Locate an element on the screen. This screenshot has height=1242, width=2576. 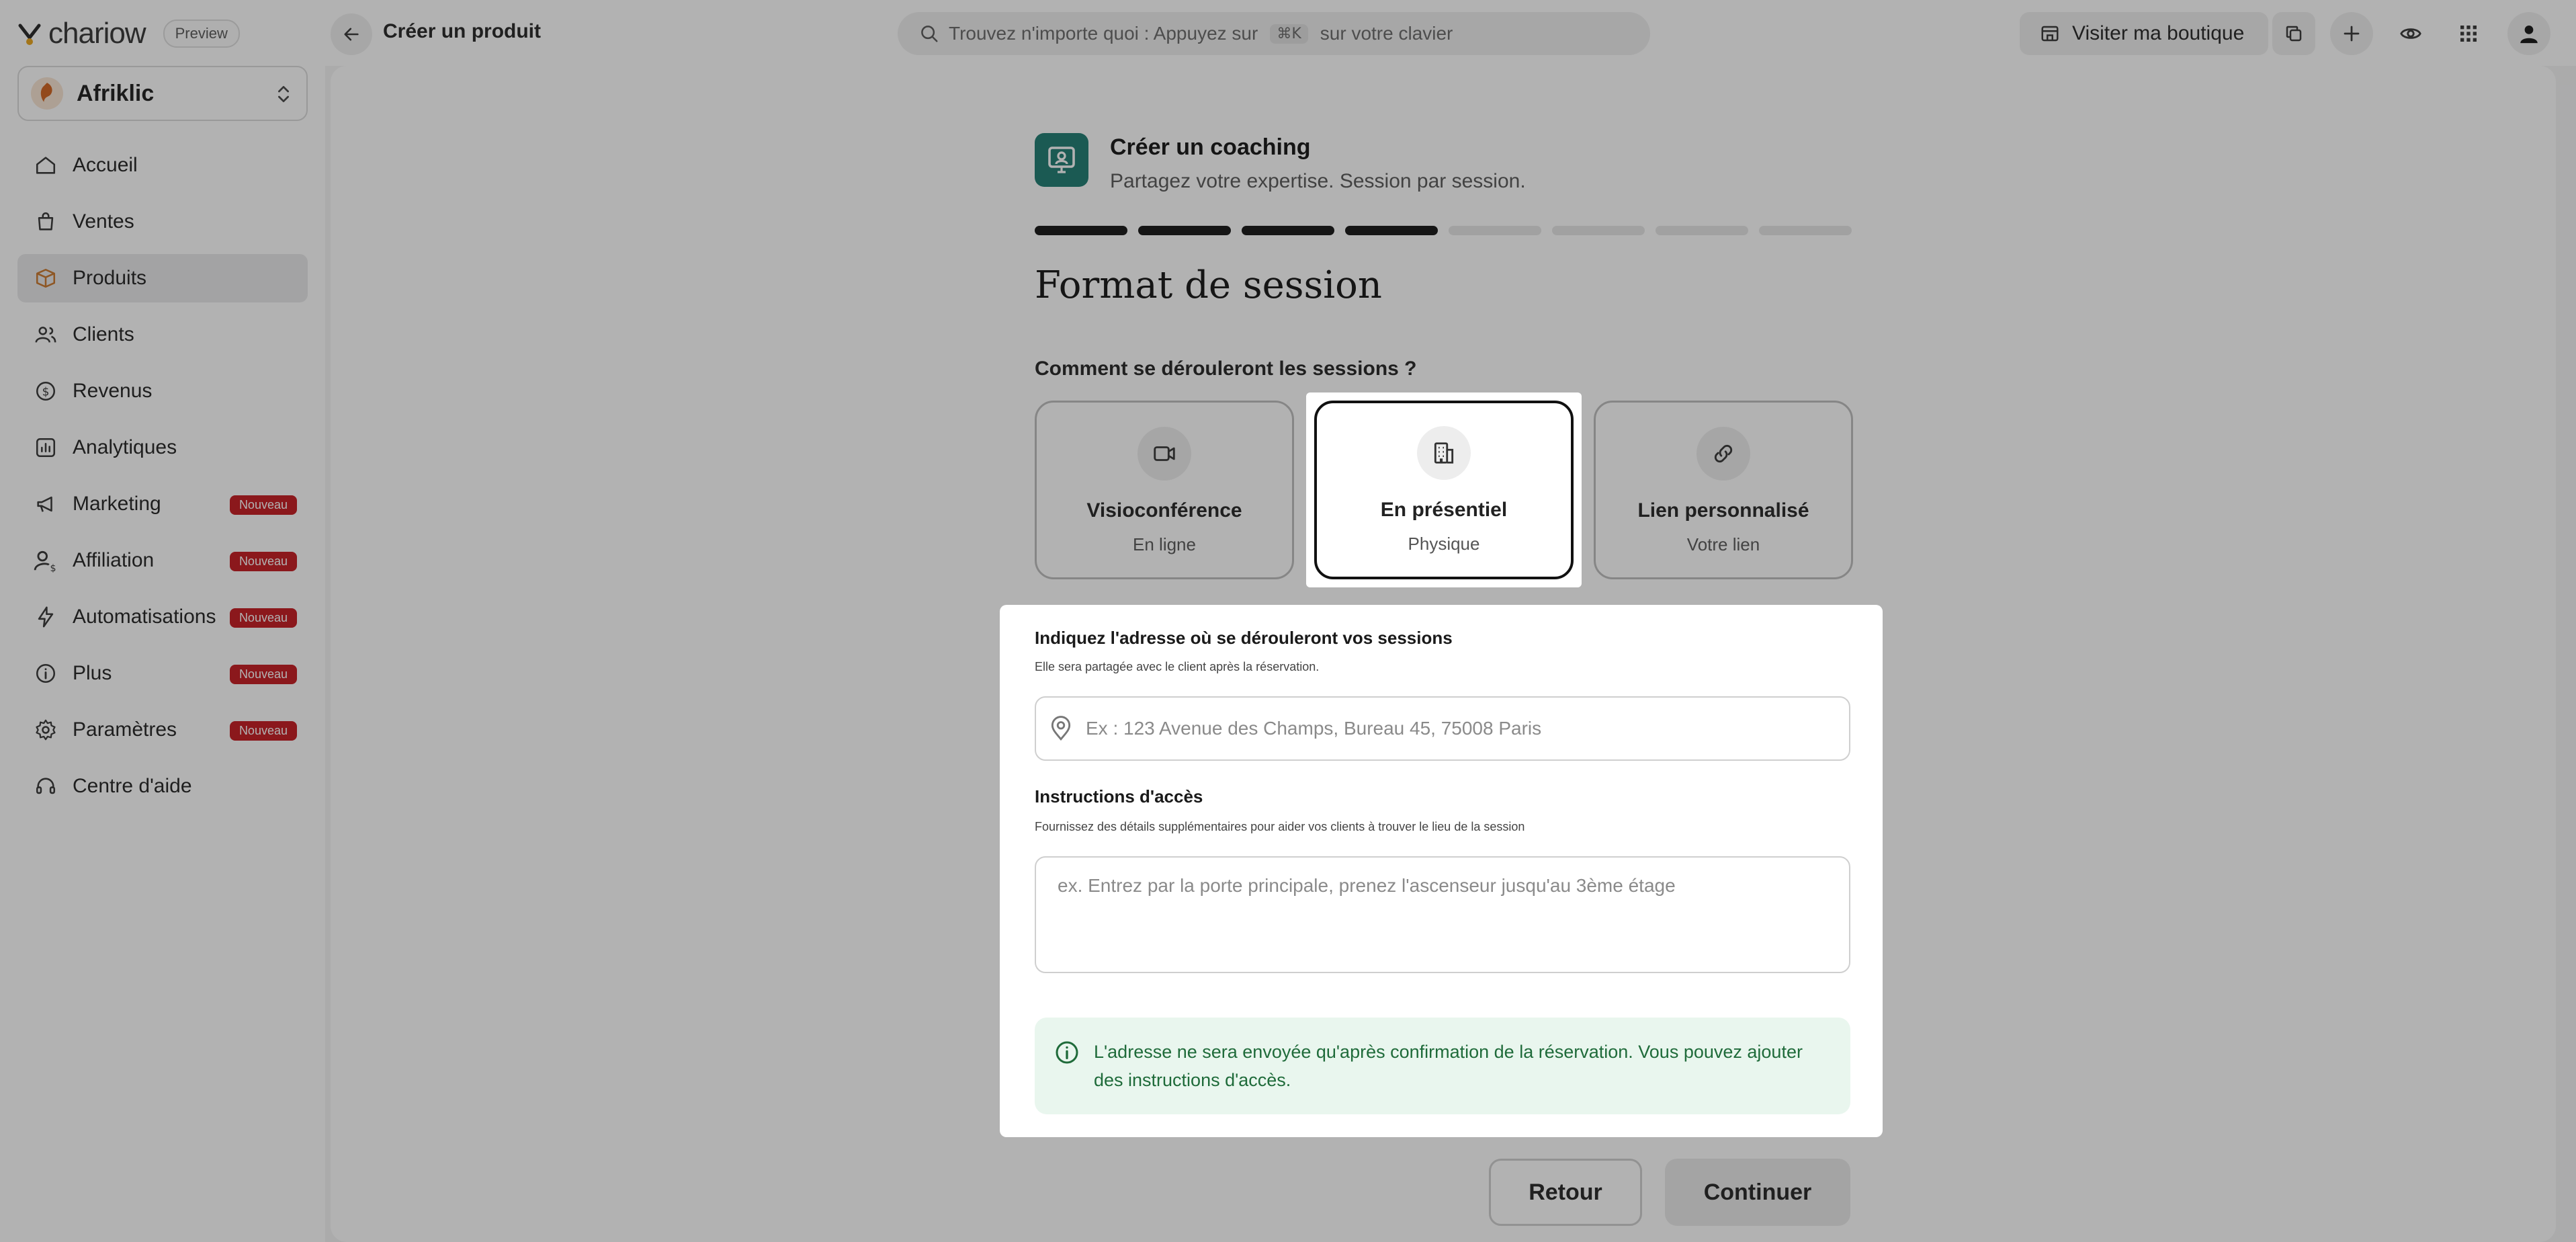
link-icon is located at coordinates (1723, 454).